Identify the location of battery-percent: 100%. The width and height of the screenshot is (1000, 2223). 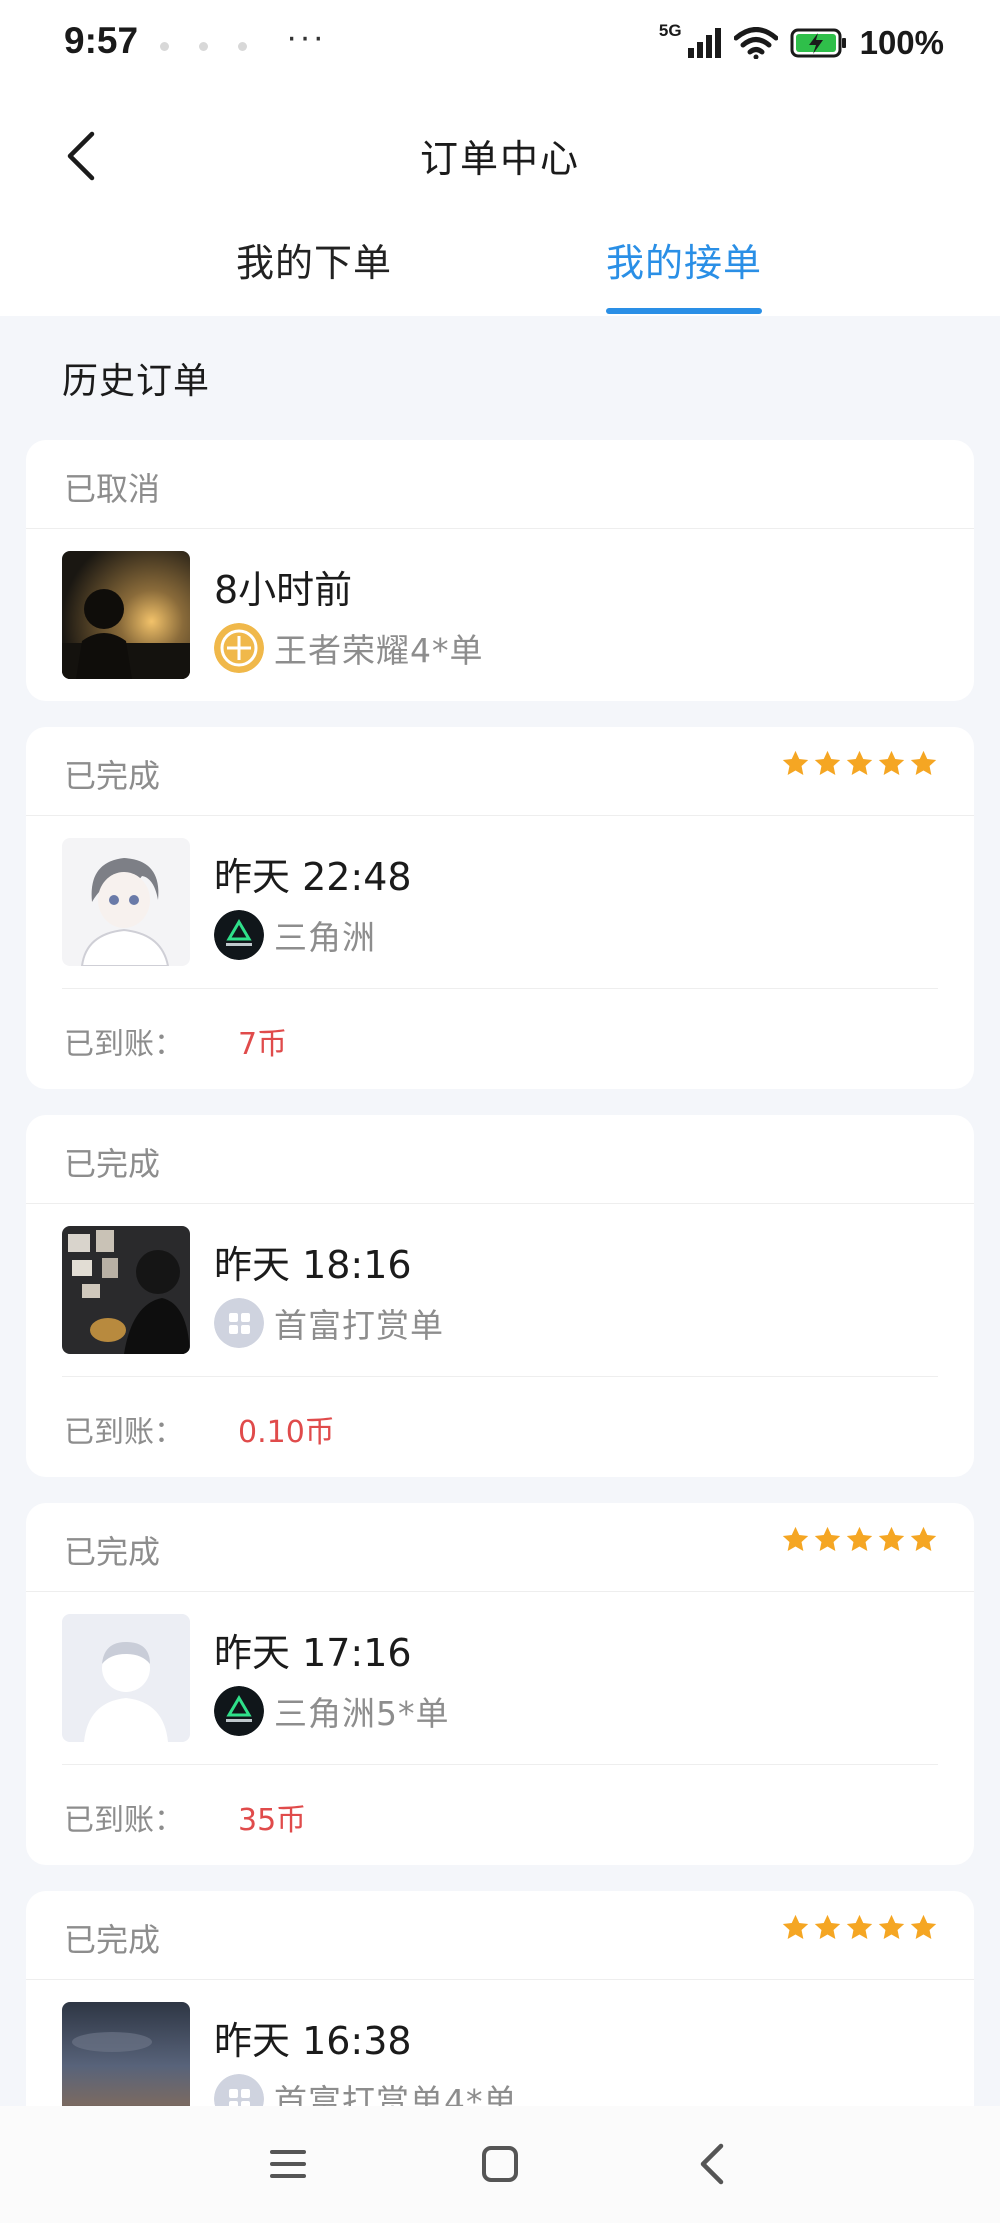
(901, 42).